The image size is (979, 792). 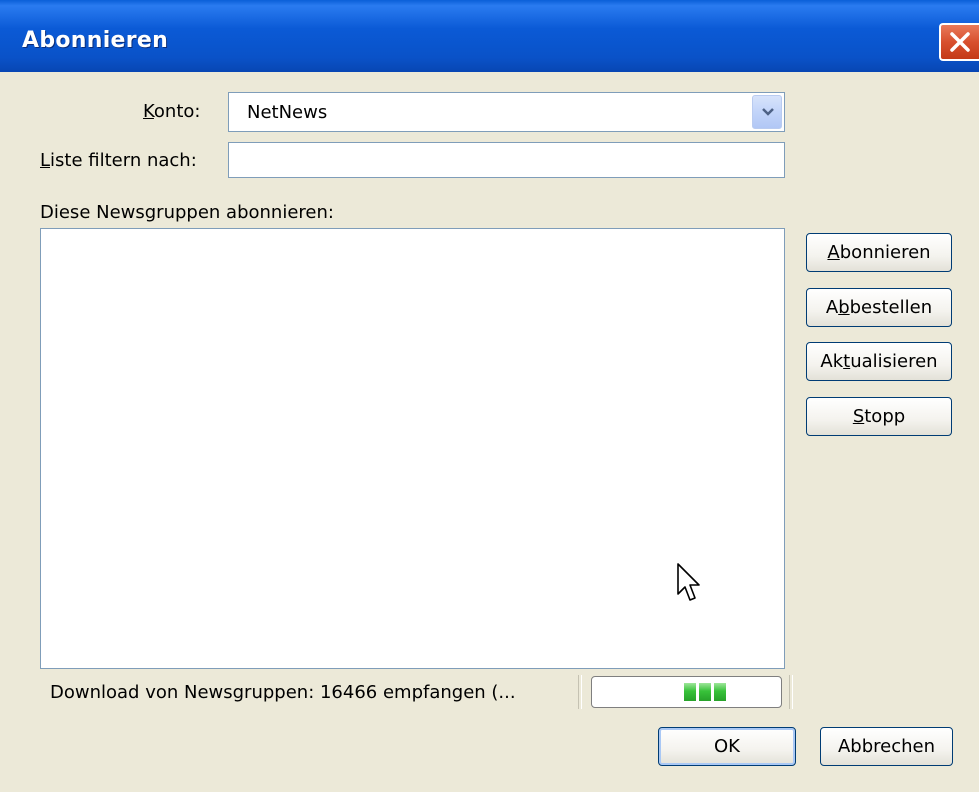 I want to click on chevron-down-icon, so click(x=768, y=112).